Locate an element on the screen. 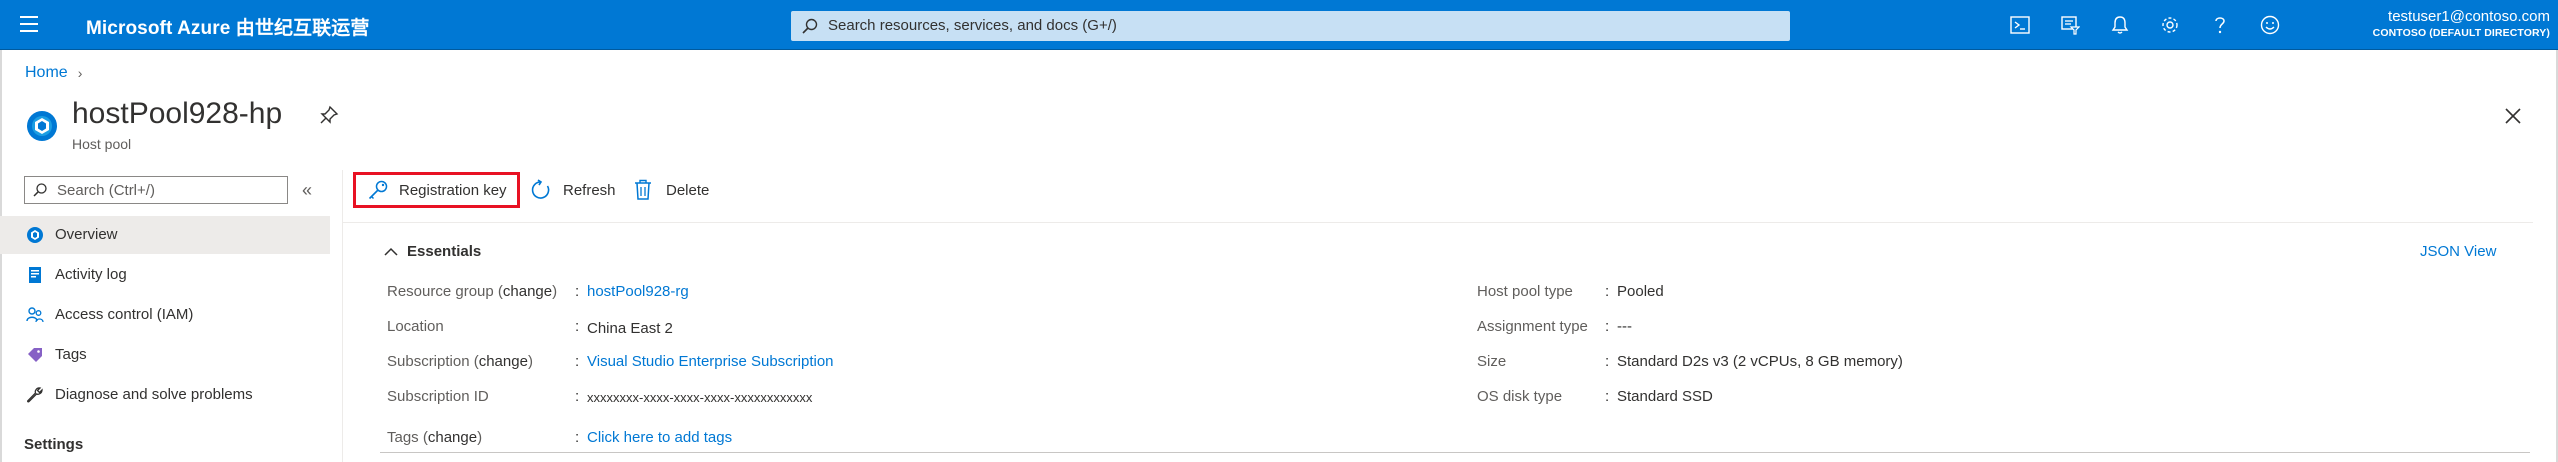 Image resolution: width=2558 pixels, height=462 pixels. prop-label-tags: Tags (change) is located at coordinates (435, 437).